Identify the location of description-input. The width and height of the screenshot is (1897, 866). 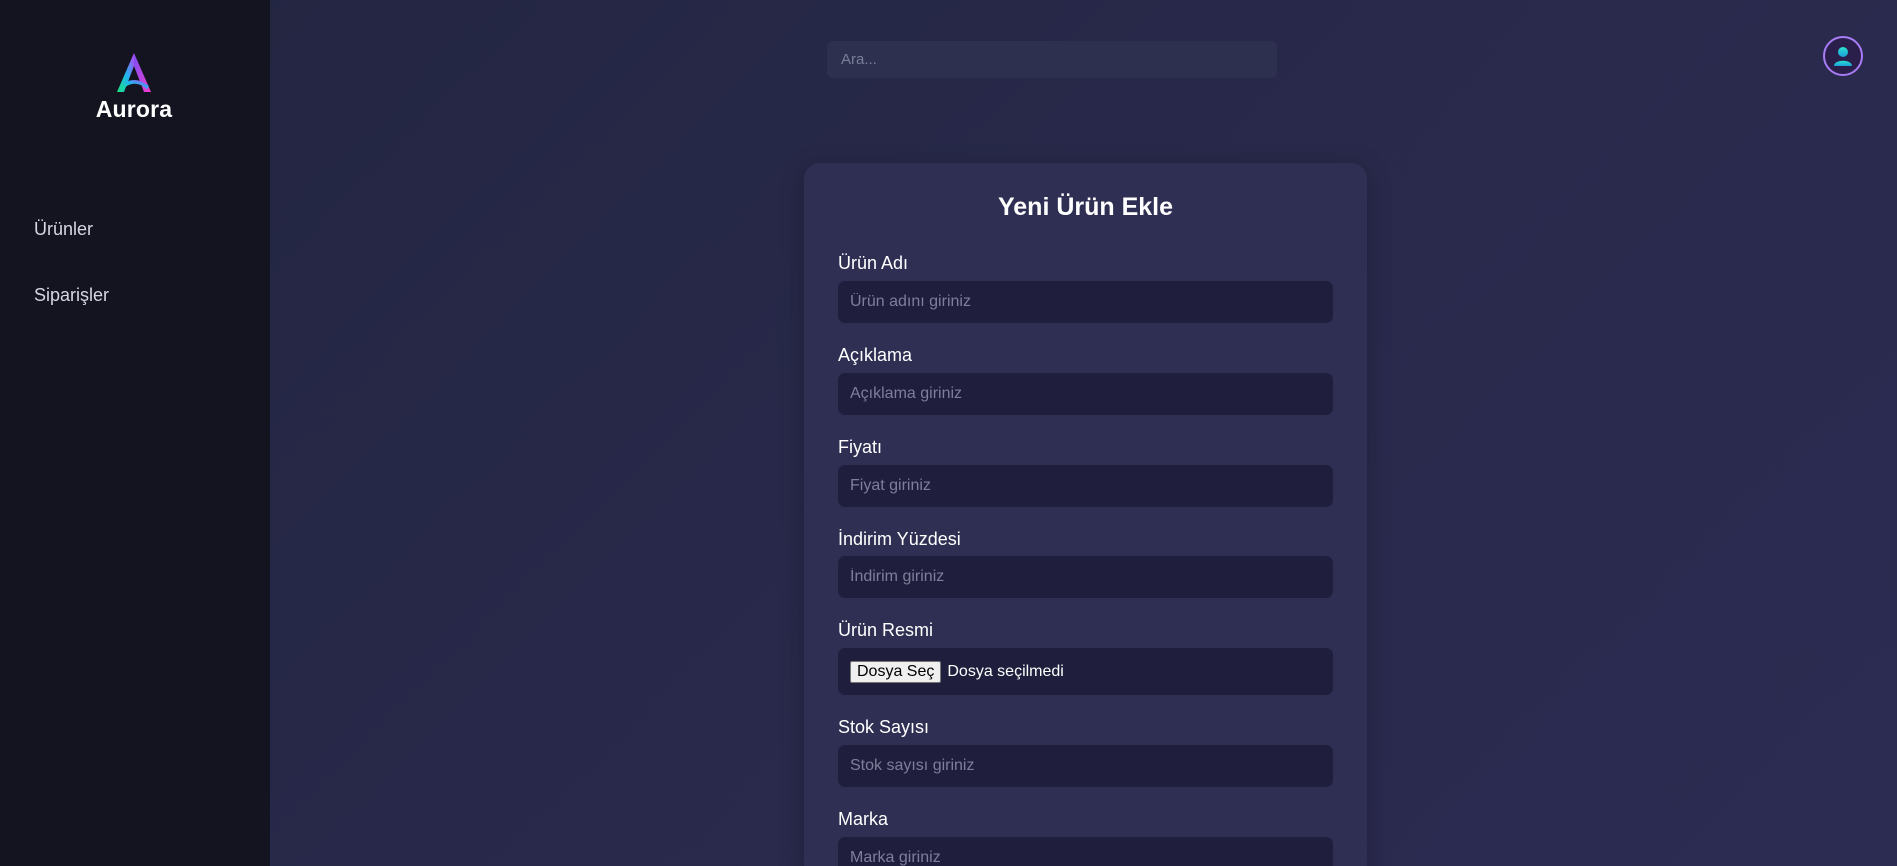
(1085, 394).